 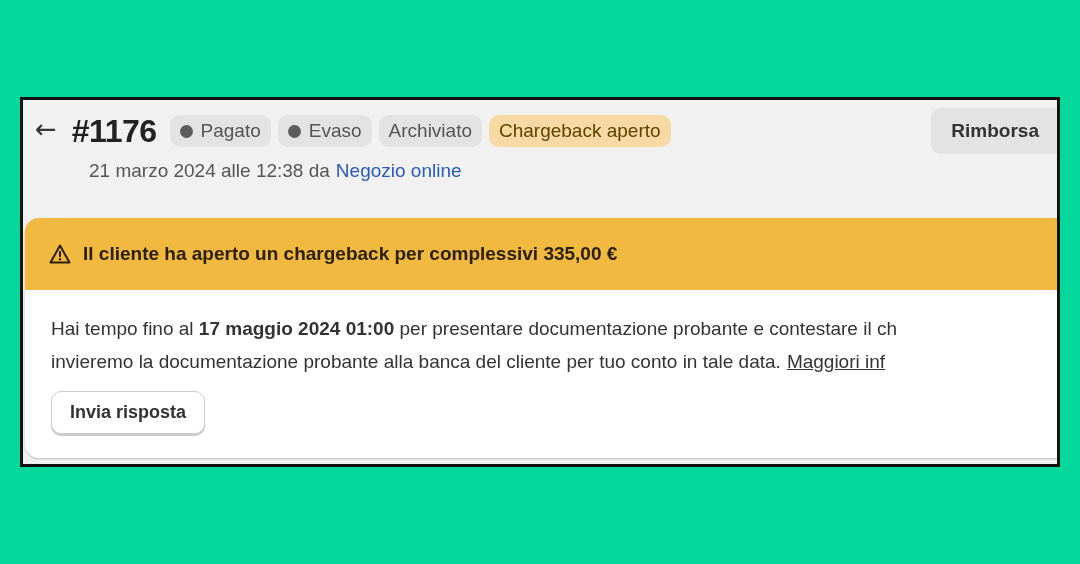 I want to click on badge-label: Chargeback aperto, so click(x=580, y=131).